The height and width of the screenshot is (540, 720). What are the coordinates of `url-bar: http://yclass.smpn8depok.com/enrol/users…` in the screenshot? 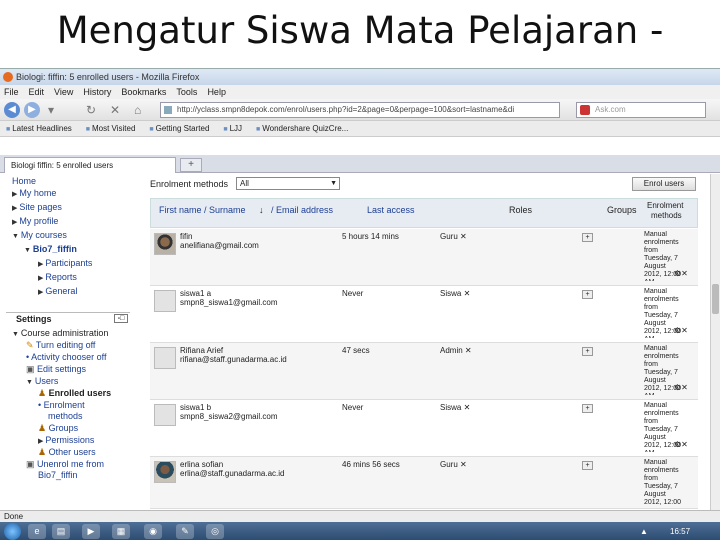 It's located at (360, 110).